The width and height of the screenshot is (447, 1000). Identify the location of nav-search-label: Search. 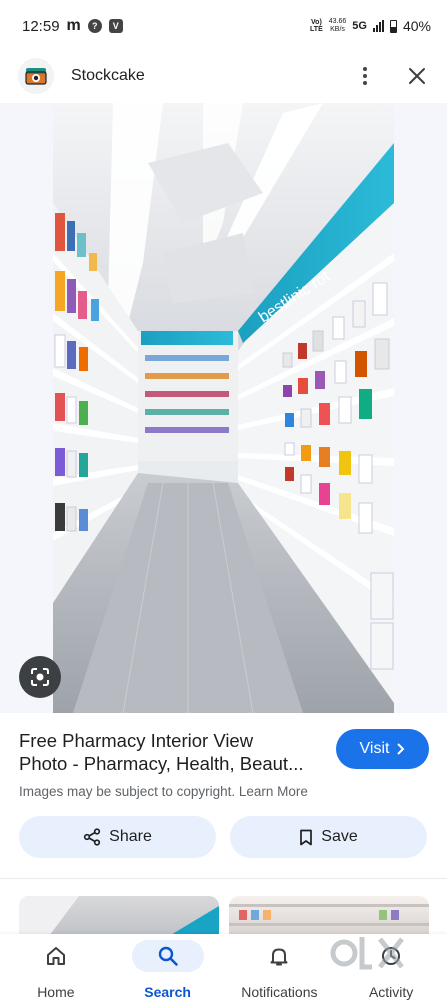
(167, 992).